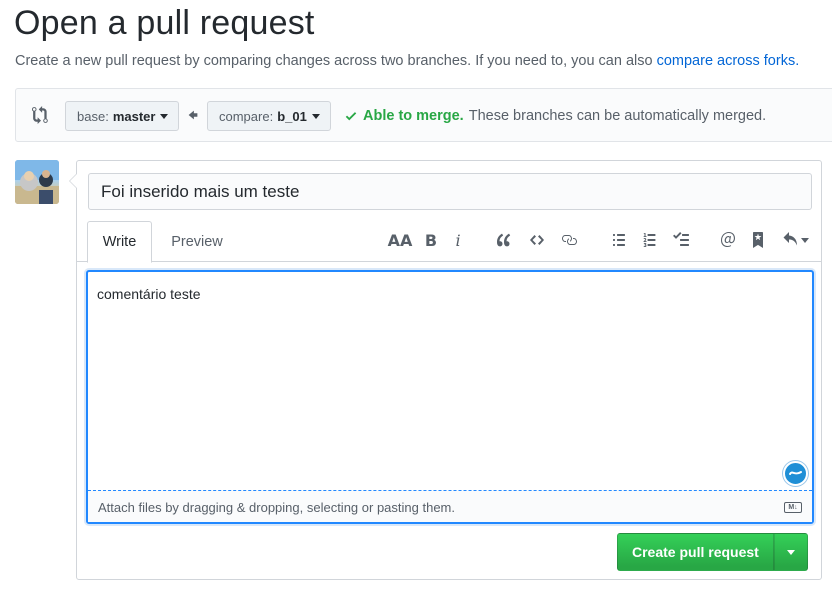 The width and height of the screenshot is (832, 599). I want to click on quote-icon, so click(504, 240).